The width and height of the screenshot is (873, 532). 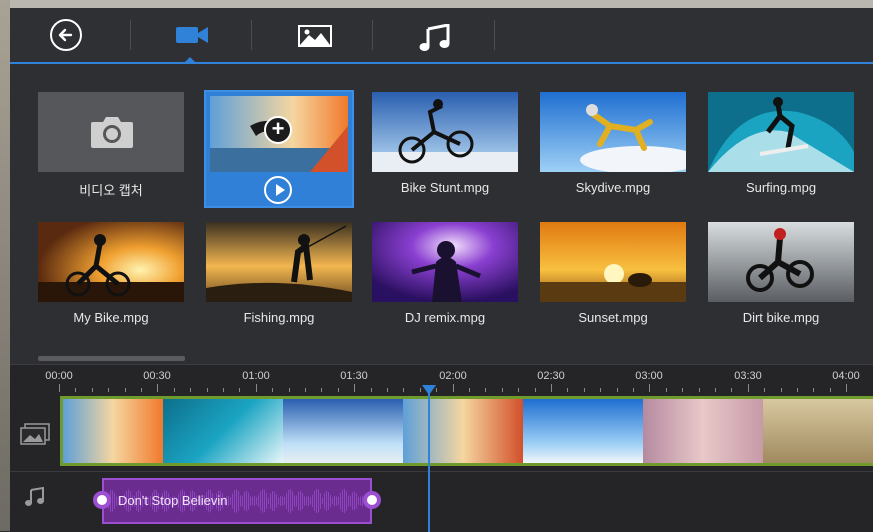 I want to click on media-item-skydive: Skydive.mpg, so click(x=613, y=148).